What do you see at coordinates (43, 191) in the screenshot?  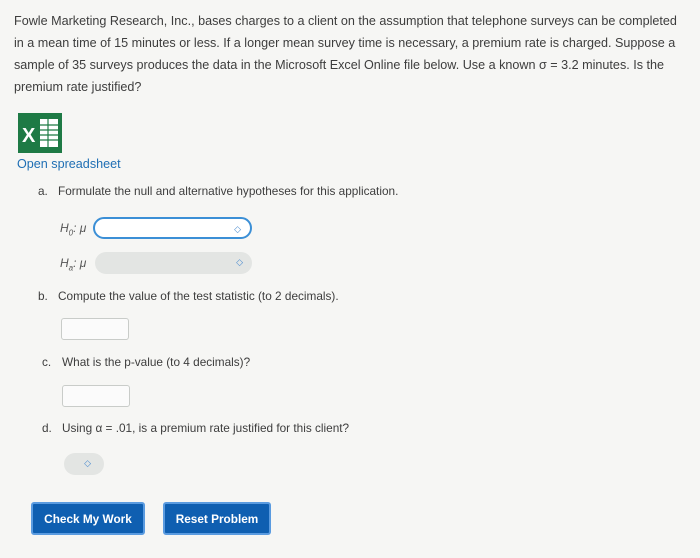 I see `question-a-letter: a.` at bounding box center [43, 191].